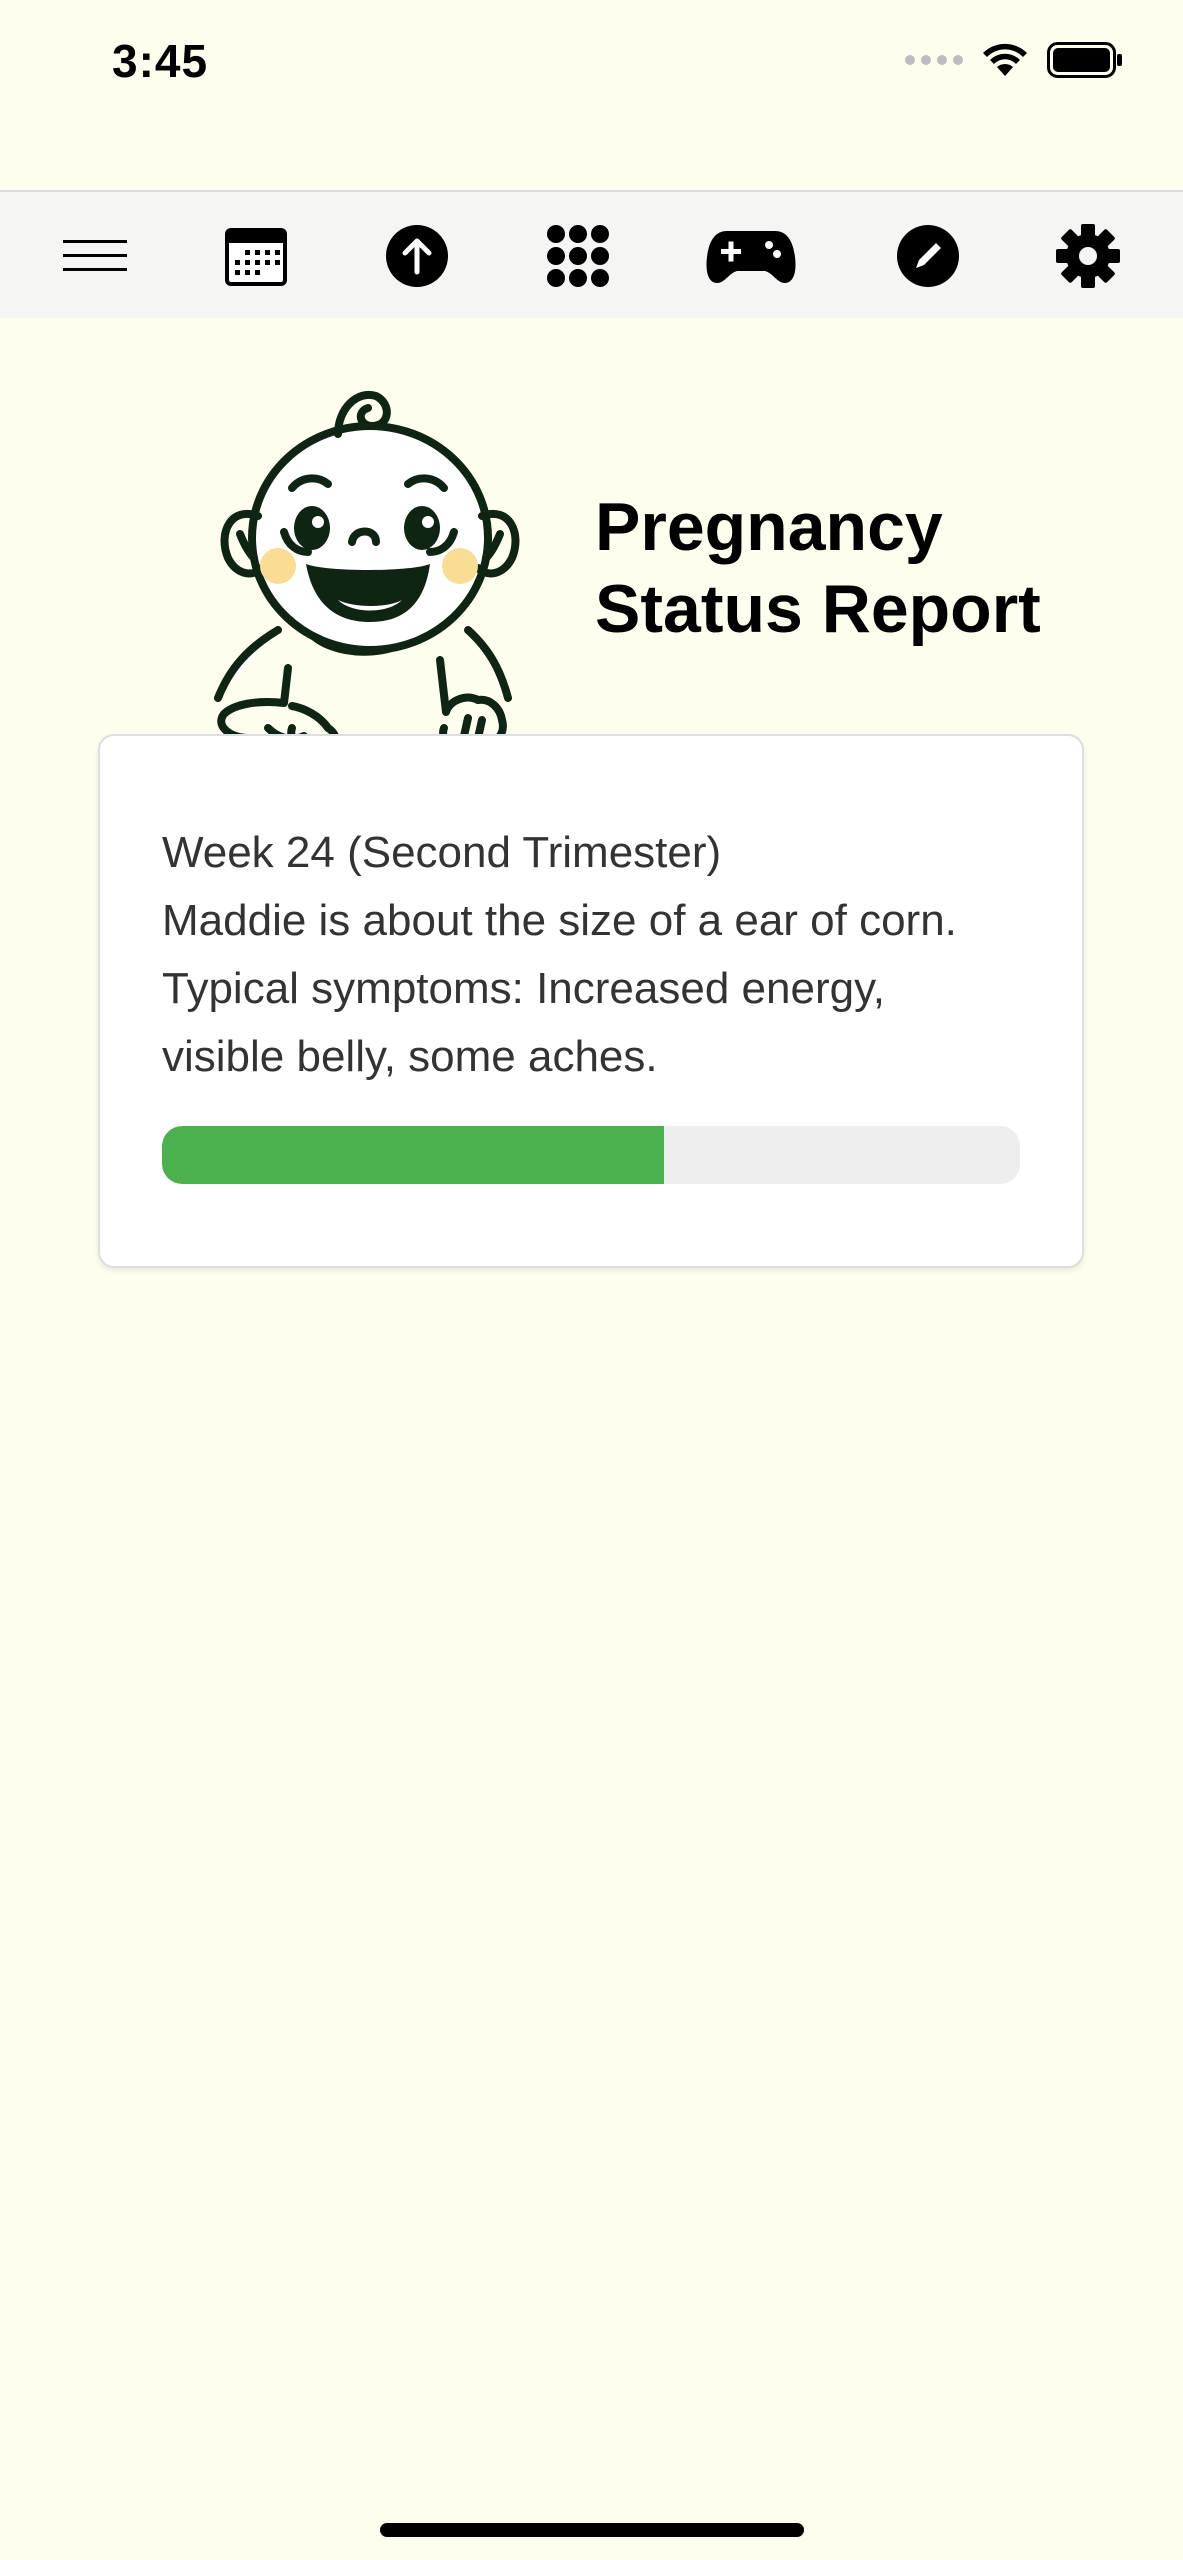 This screenshot has width=1183, height=2560. Describe the element at coordinates (855, 568) in the screenshot. I see `page-title: Pregnancy Status Report` at that location.